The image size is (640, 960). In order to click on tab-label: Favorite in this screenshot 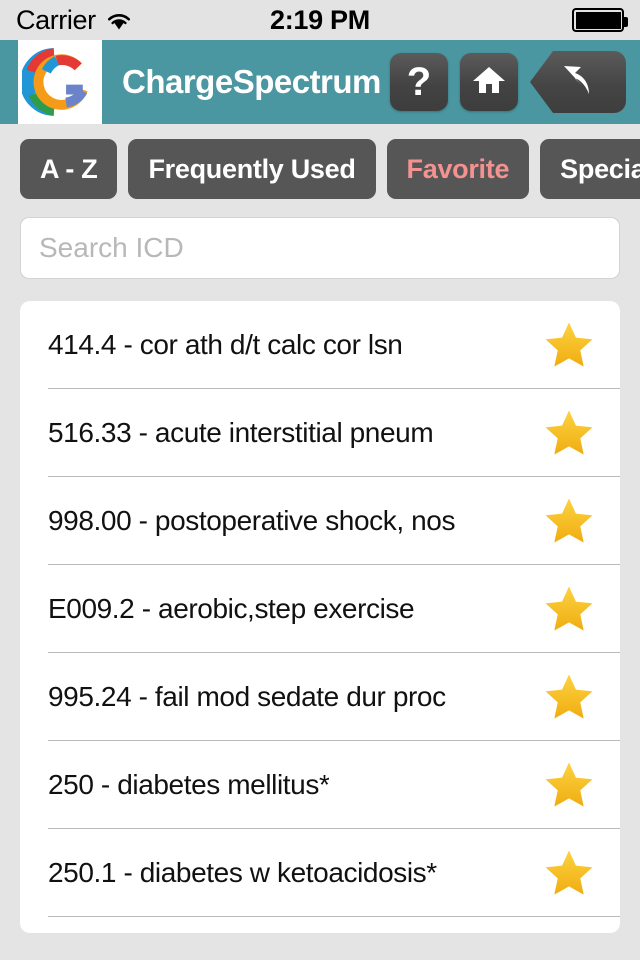, I will do `click(458, 168)`.